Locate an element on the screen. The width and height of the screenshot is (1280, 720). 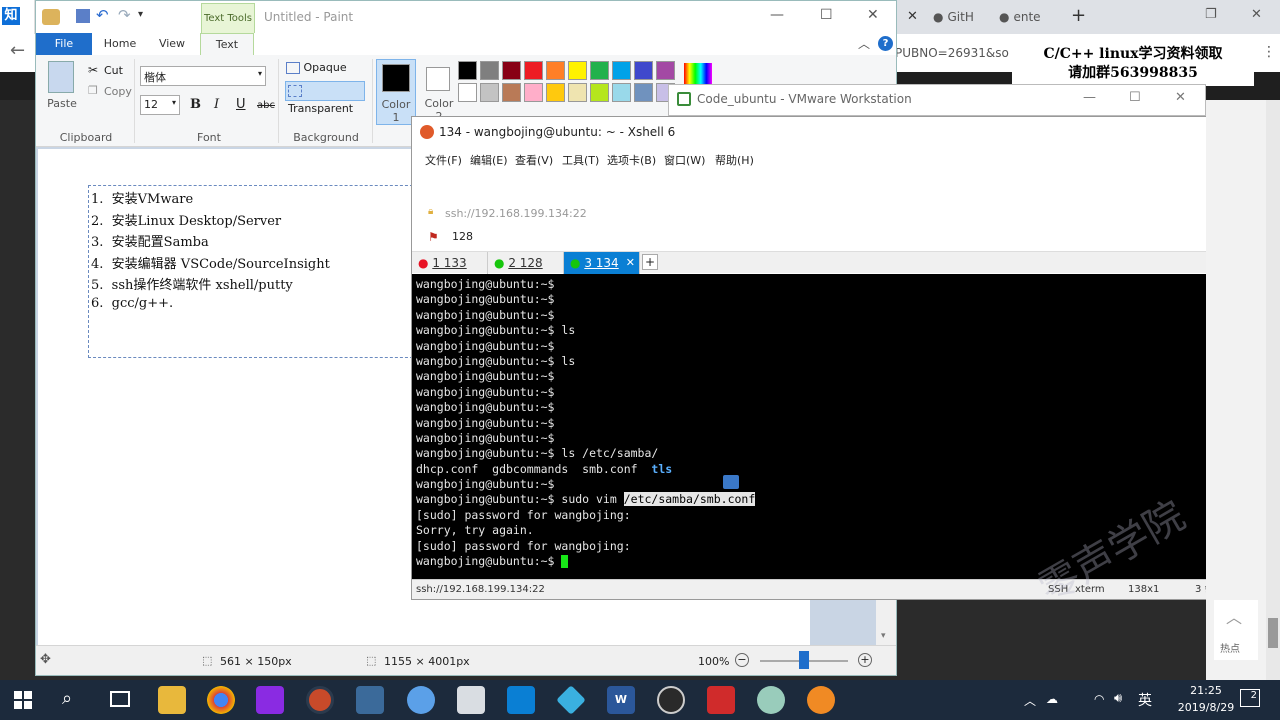
menu-window: 窗口(W) is located at coordinates (684, 160).